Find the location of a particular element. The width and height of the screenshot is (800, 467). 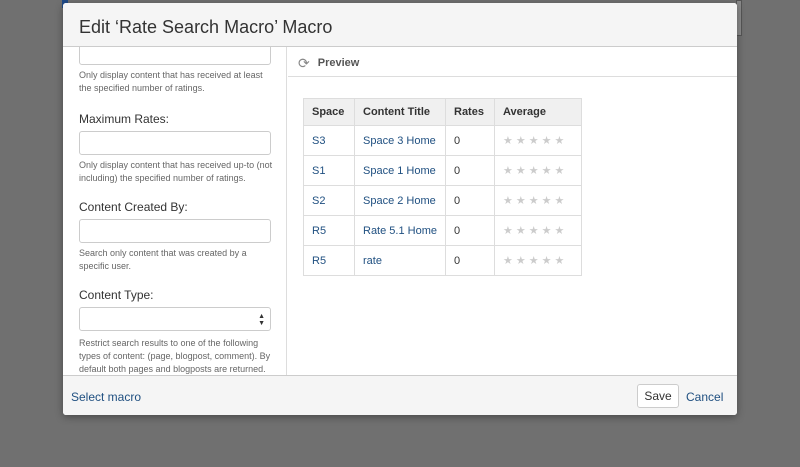

content-title-link: Space 1 Home is located at coordinates (400, 170).